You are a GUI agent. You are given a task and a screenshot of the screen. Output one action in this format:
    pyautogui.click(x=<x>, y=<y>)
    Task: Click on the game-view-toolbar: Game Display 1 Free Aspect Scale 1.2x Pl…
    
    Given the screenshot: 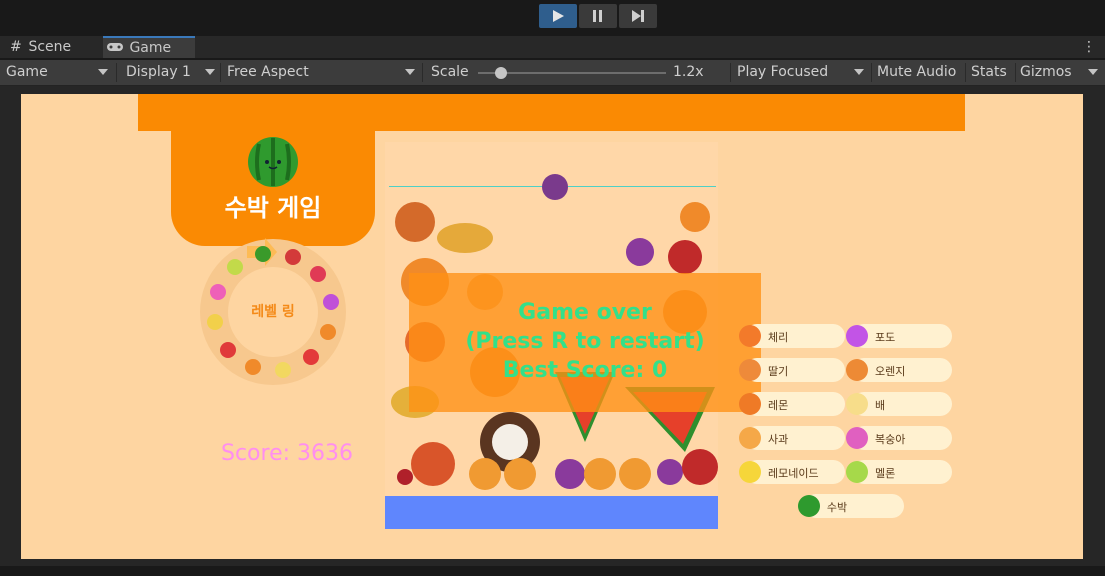 What is the action you would take?
    pyautogui.click(x=552, y=73)
    